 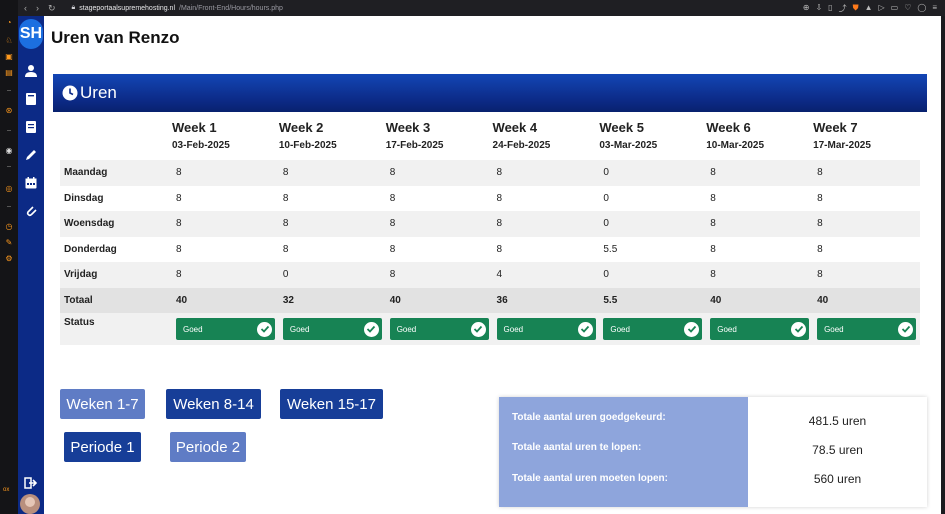 What do you see at coordinates (934, 8) in the screenshot?
I see `menu-icon: ≡` at bounding box center [934, 8].